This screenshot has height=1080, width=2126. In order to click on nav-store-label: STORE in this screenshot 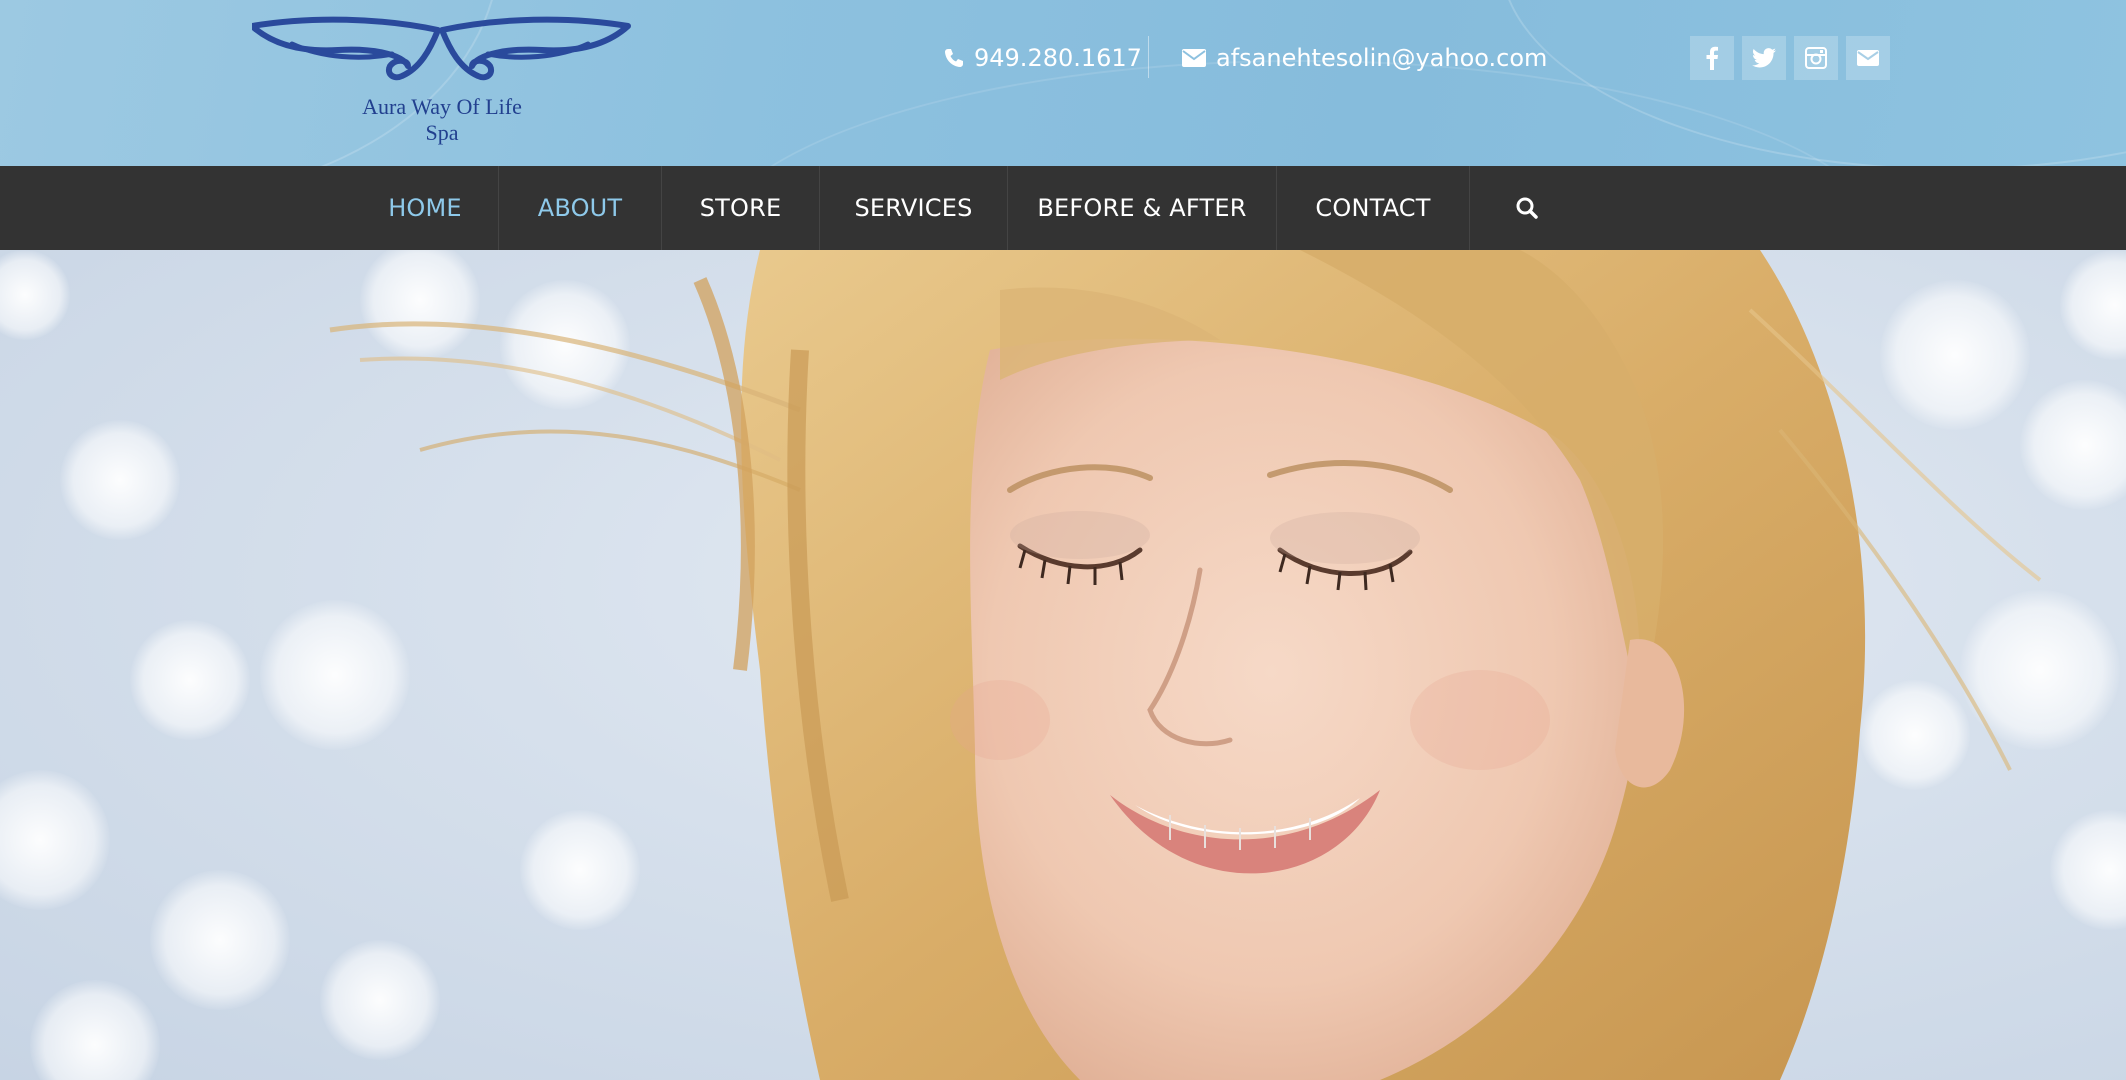, I will do `click(740, 208)`.